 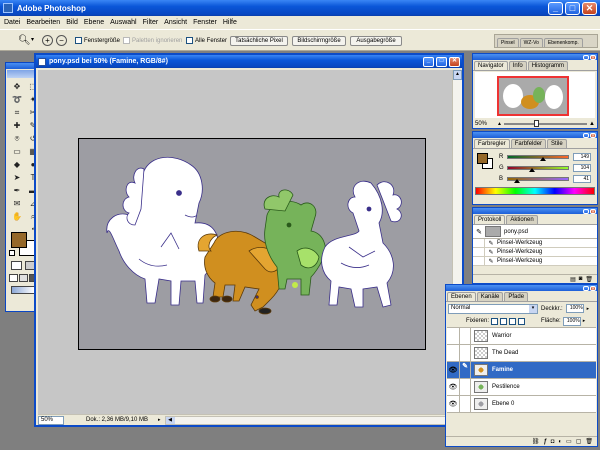 I want to click on move-tool-icon: ✥, so click(x=17, y=86).